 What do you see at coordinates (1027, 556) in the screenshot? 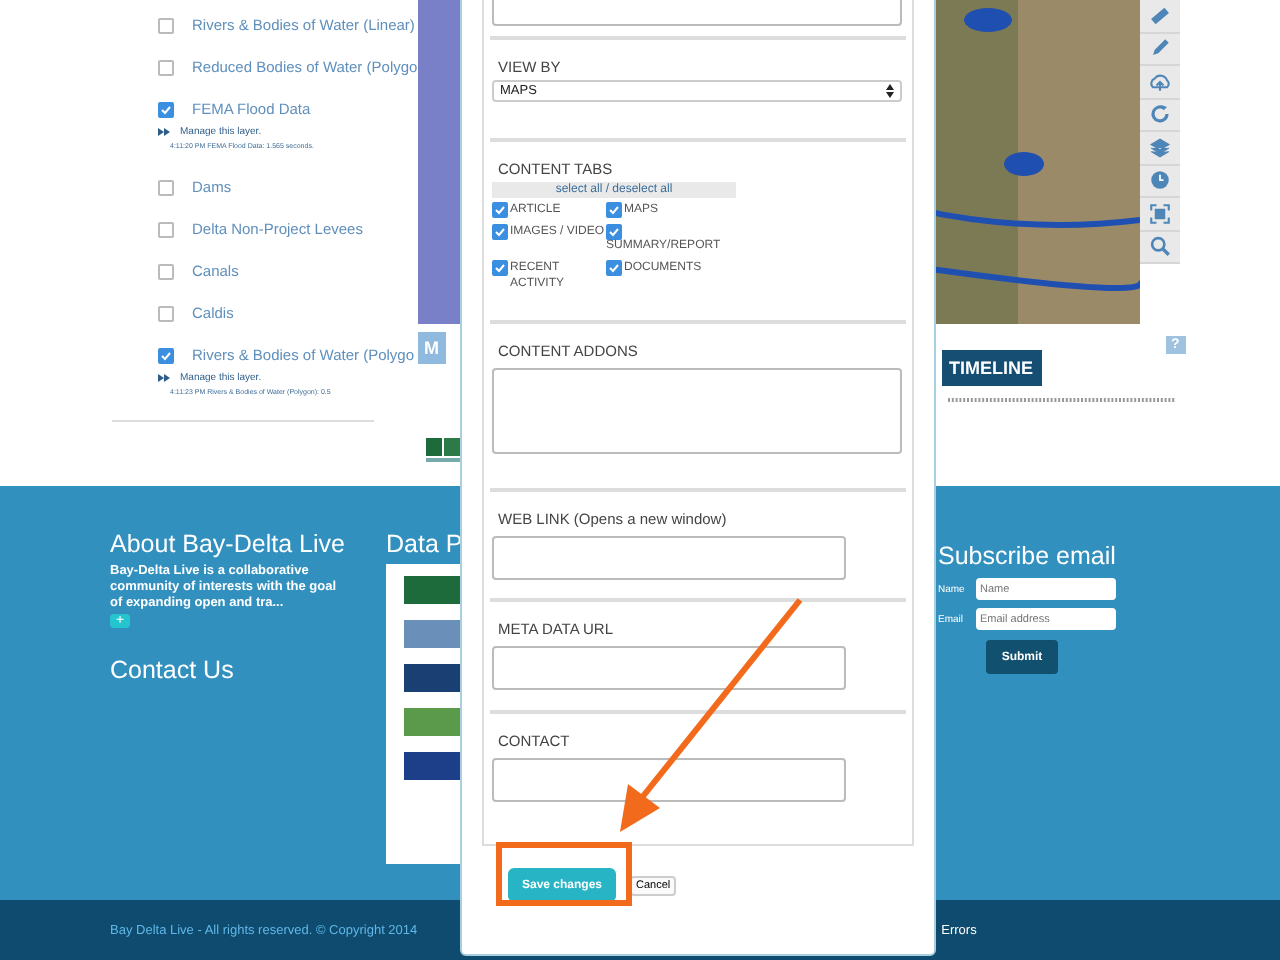
I see `subscribe-heading: Subscribe email` at bounding box center [1027, 556].